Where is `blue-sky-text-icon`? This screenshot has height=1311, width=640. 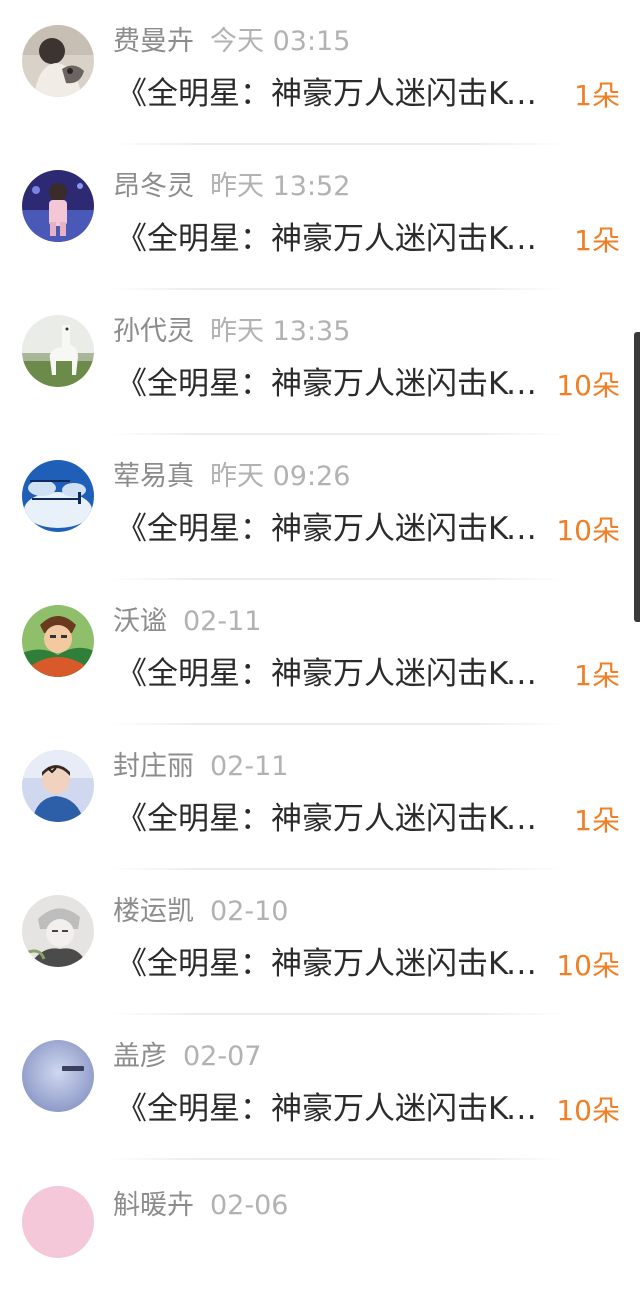 blue-sky-text-icon is located at coordinates (58, 496).